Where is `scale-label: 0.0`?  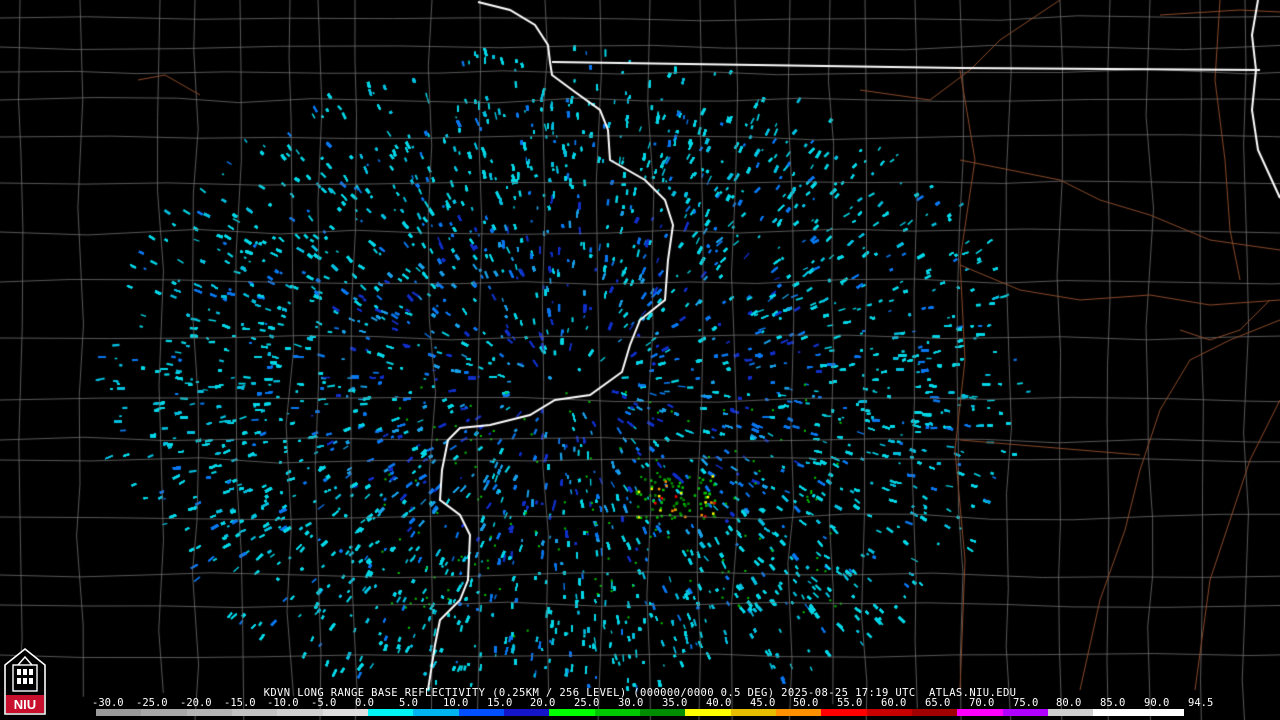 scale-label: 0.0 is located at coordinates (364, 703).